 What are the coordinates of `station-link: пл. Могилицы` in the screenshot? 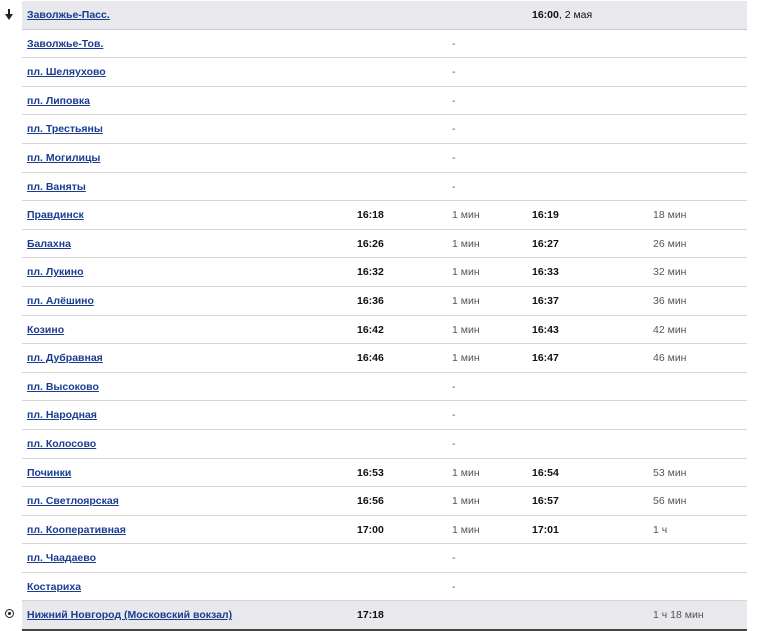 It's located at (63, 158).